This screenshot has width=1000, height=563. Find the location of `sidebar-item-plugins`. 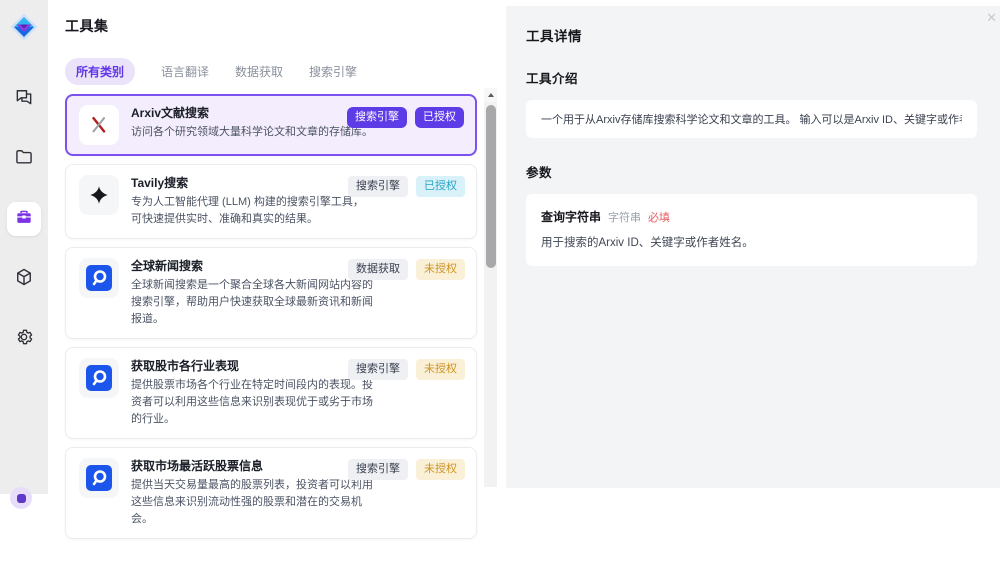

sidebar-item-plugins is located at coordinates (24, 279).